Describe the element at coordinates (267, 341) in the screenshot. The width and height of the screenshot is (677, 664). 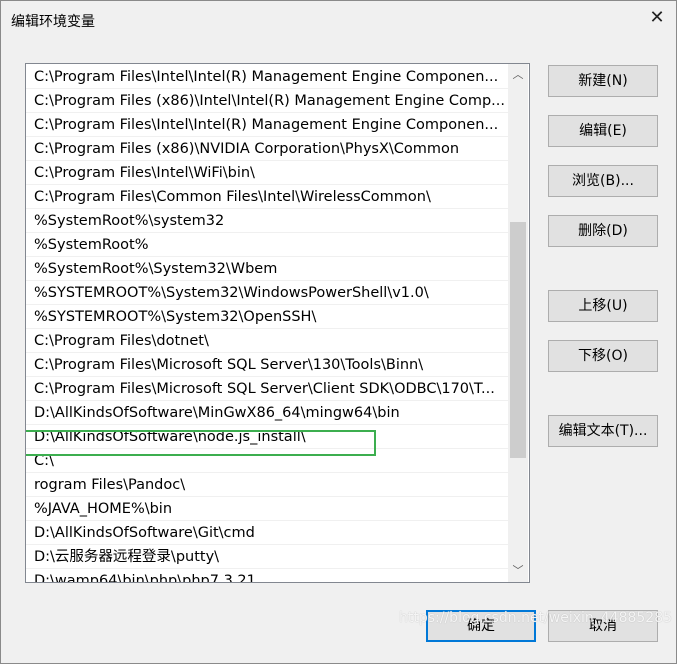
I see `path-list-item: C:\Program Files\dotnet\` at that location.